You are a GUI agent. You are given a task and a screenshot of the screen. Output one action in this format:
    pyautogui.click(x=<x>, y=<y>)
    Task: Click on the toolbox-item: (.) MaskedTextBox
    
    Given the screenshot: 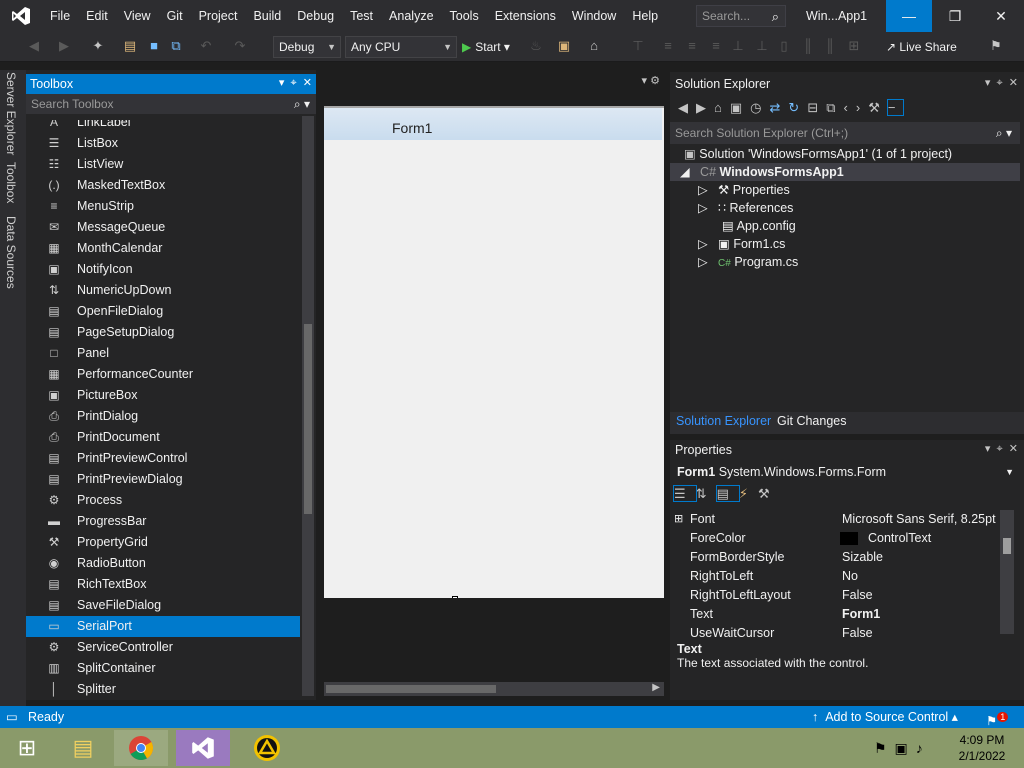 What is the action you would take?
    pyautogui.click(x=163, y=185)
    